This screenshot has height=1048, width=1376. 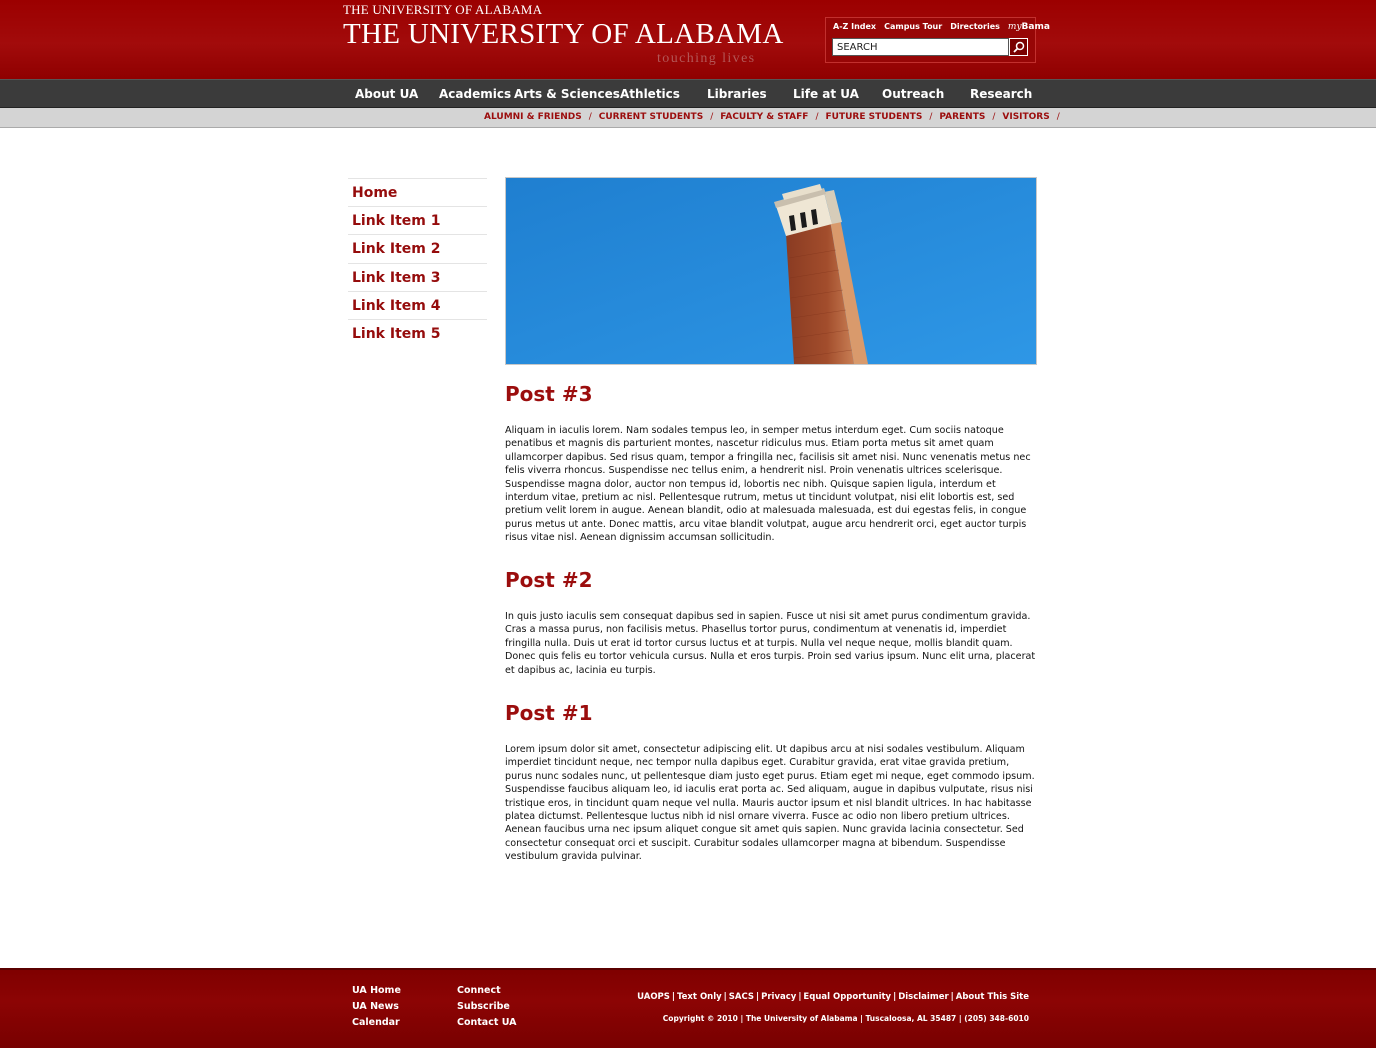 I want to click on search-button, so click(x=1018, y=47).